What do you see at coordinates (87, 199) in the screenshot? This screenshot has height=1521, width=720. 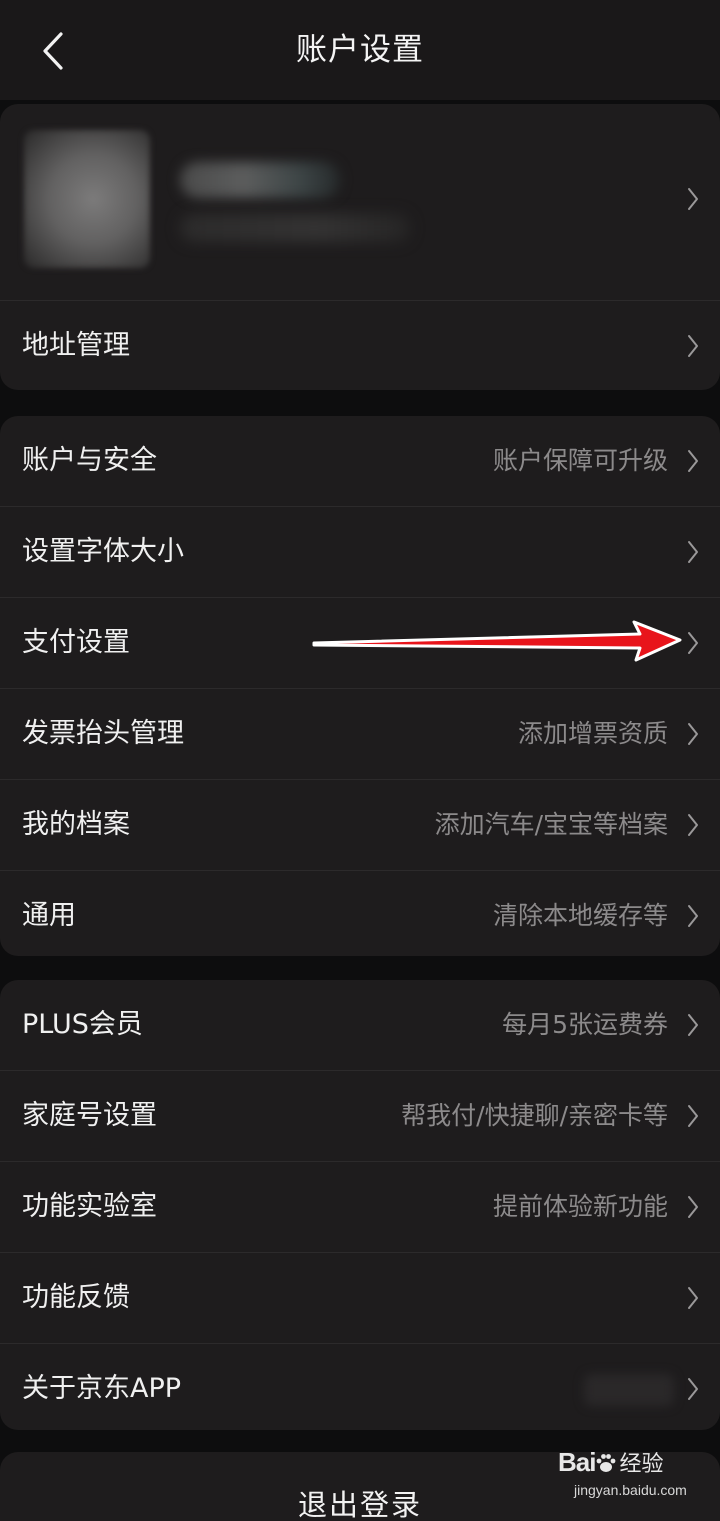 I see `avatar` at bounding box center [87, 199].